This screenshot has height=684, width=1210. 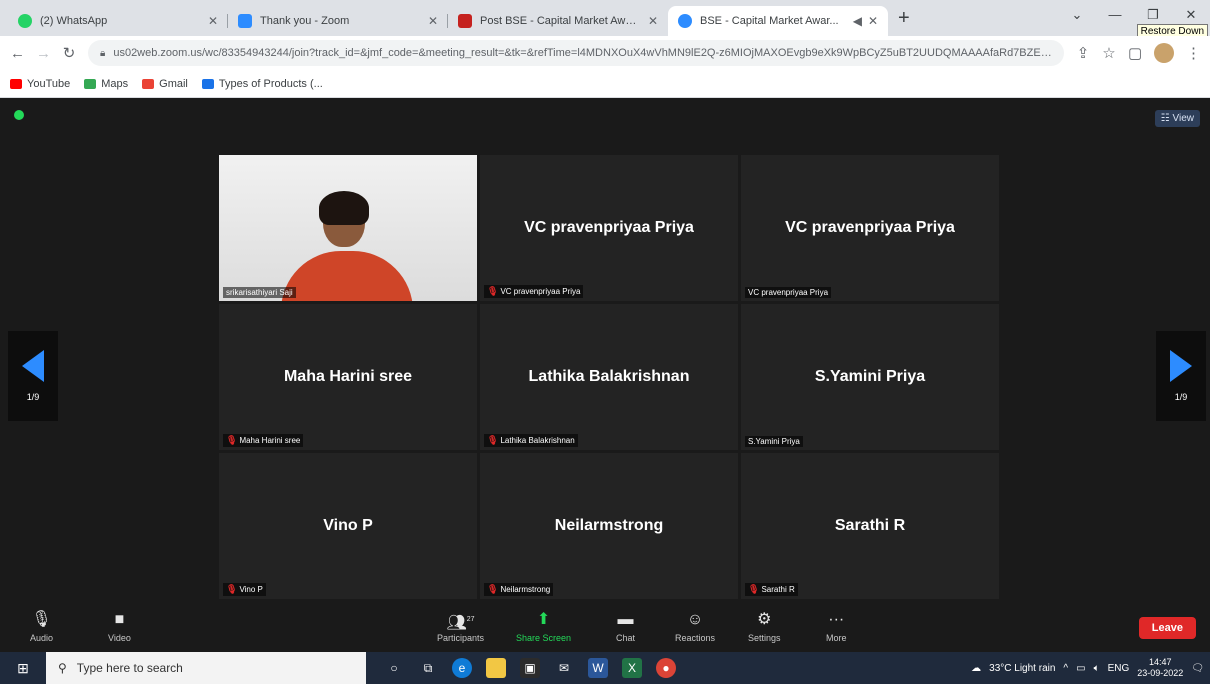 I want to click on forward-button: →, so click(x=43, y=53).